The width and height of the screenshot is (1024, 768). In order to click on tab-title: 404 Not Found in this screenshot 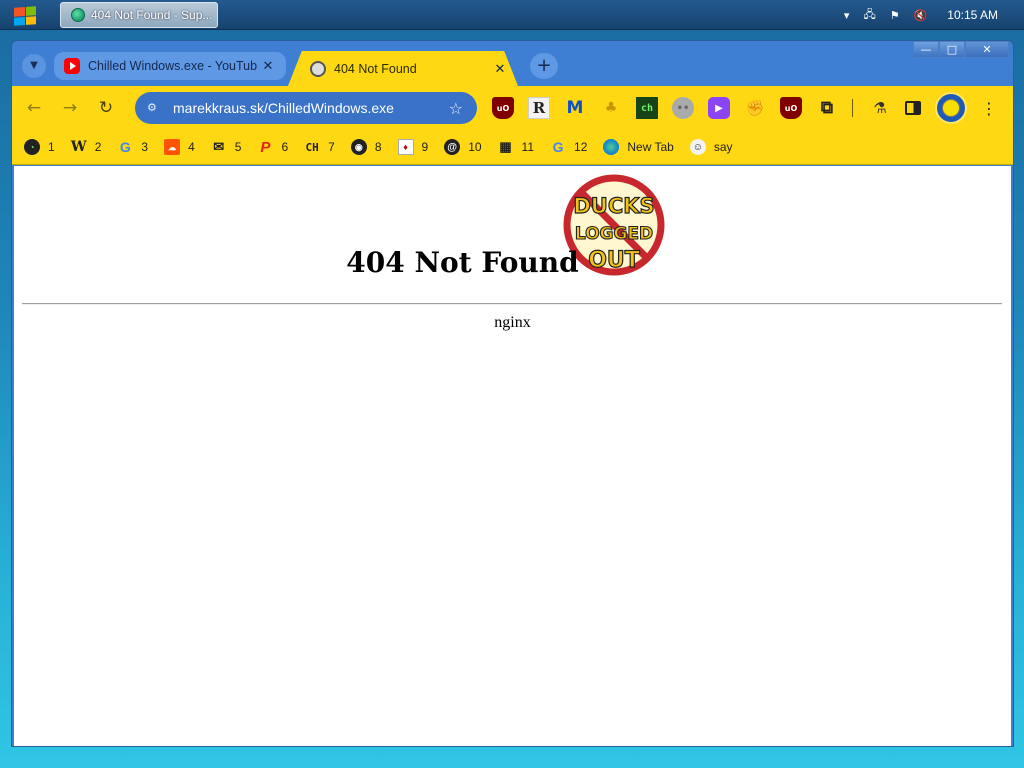, I will do `click(375, 68)`.